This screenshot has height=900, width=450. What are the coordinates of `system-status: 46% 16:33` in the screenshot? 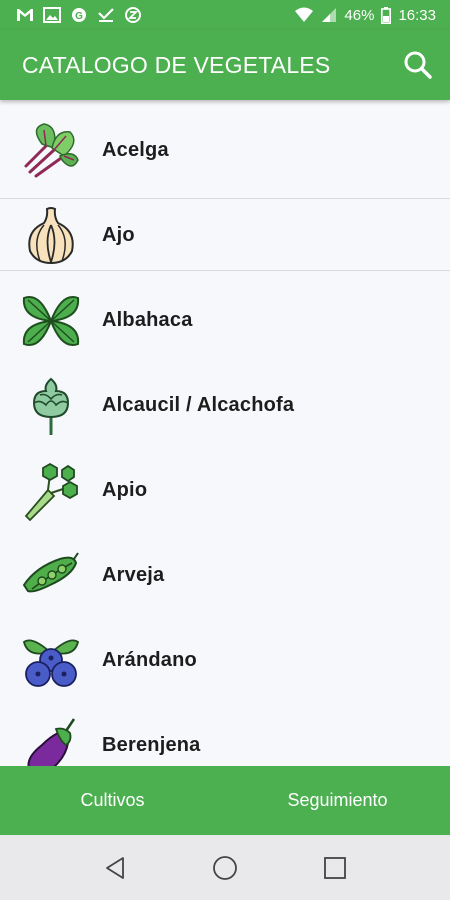 It's located at (365, 15).